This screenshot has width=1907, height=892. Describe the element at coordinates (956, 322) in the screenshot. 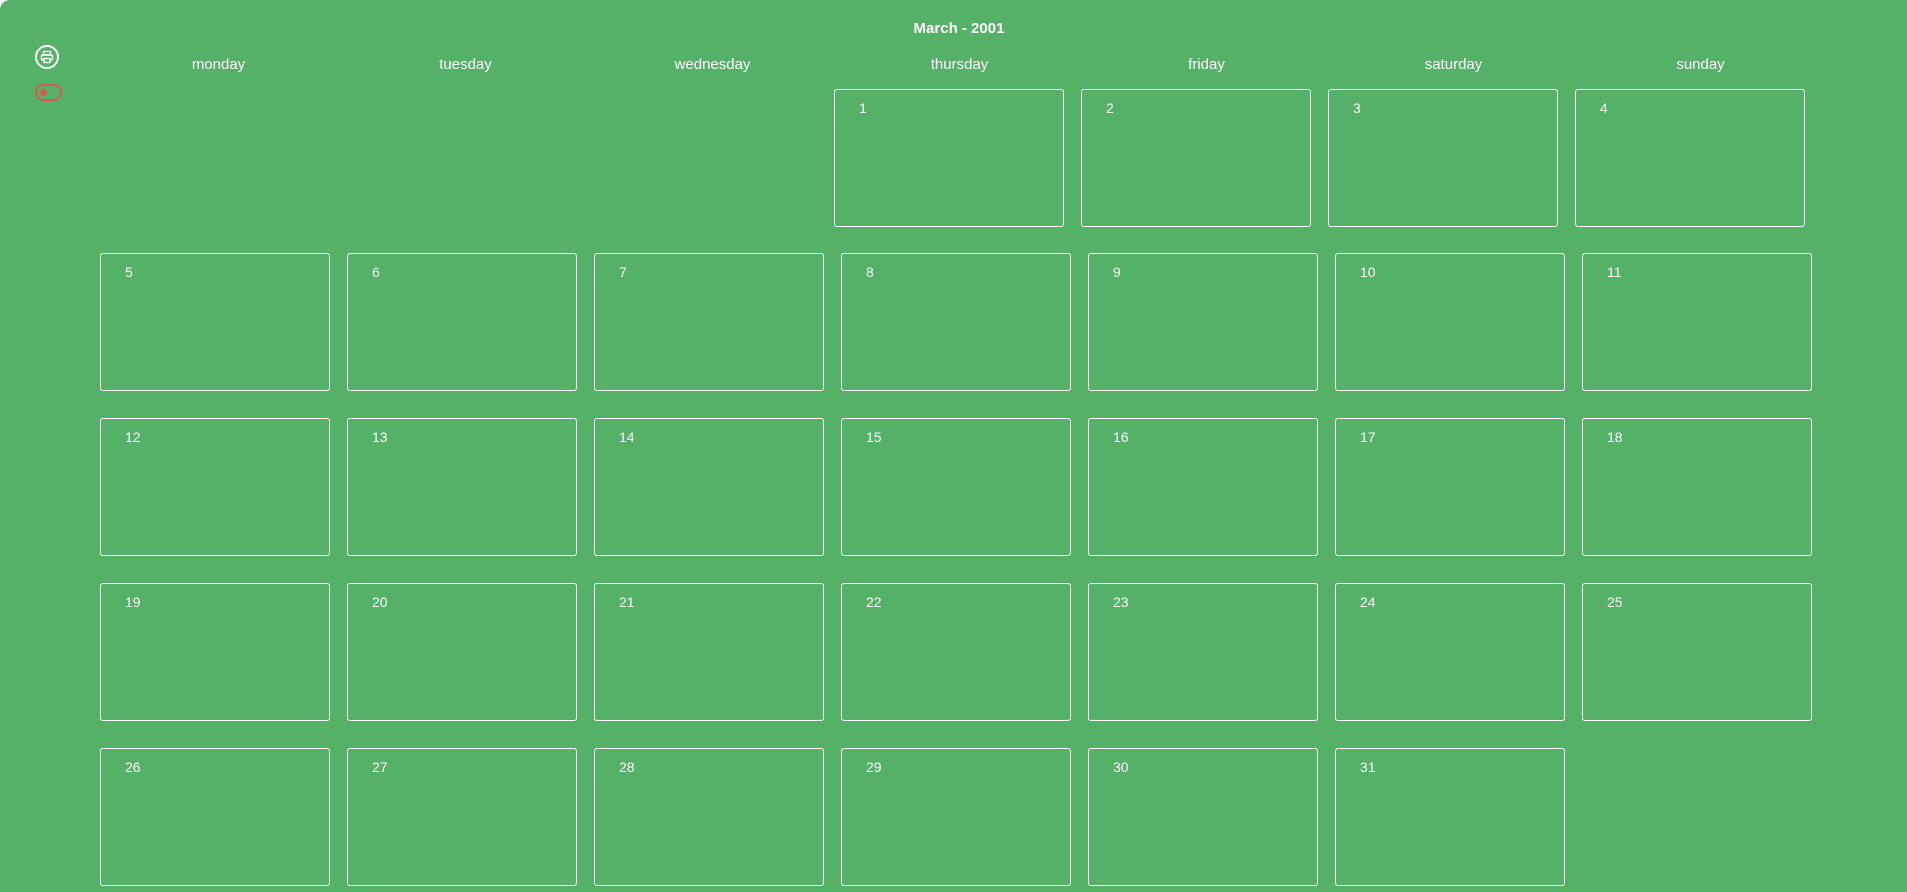

I see `day-cell: 8` at that location.